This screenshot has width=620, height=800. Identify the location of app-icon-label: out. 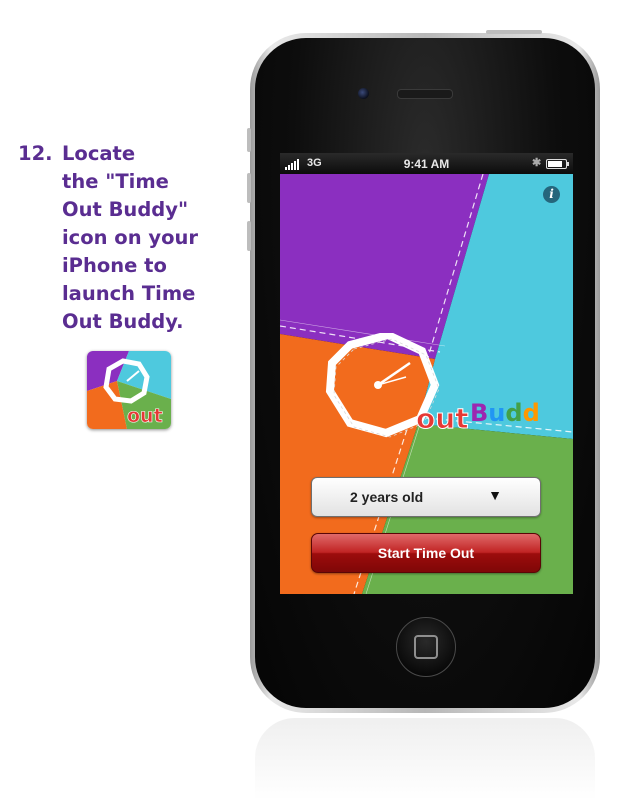
(145, 416).